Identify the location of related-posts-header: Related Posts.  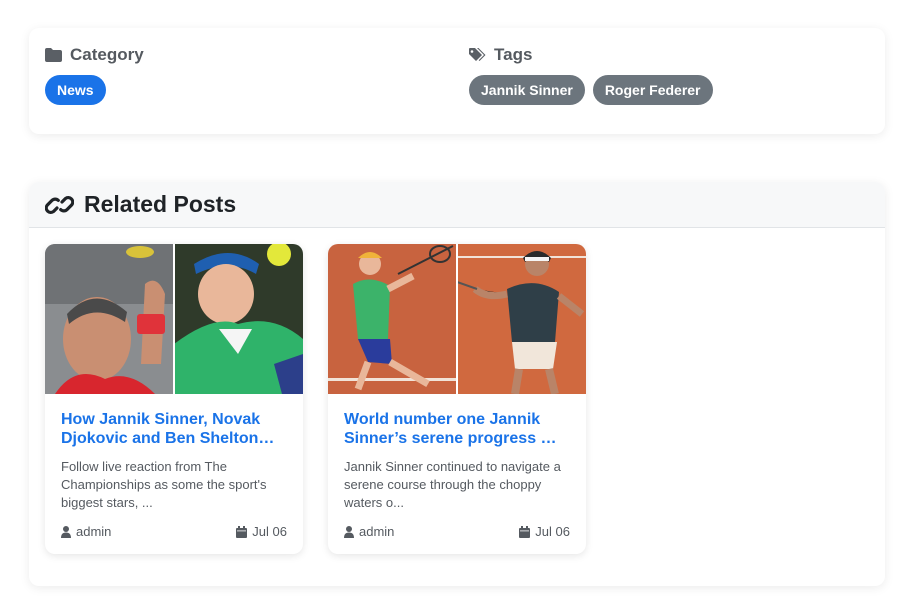
(457, 205).